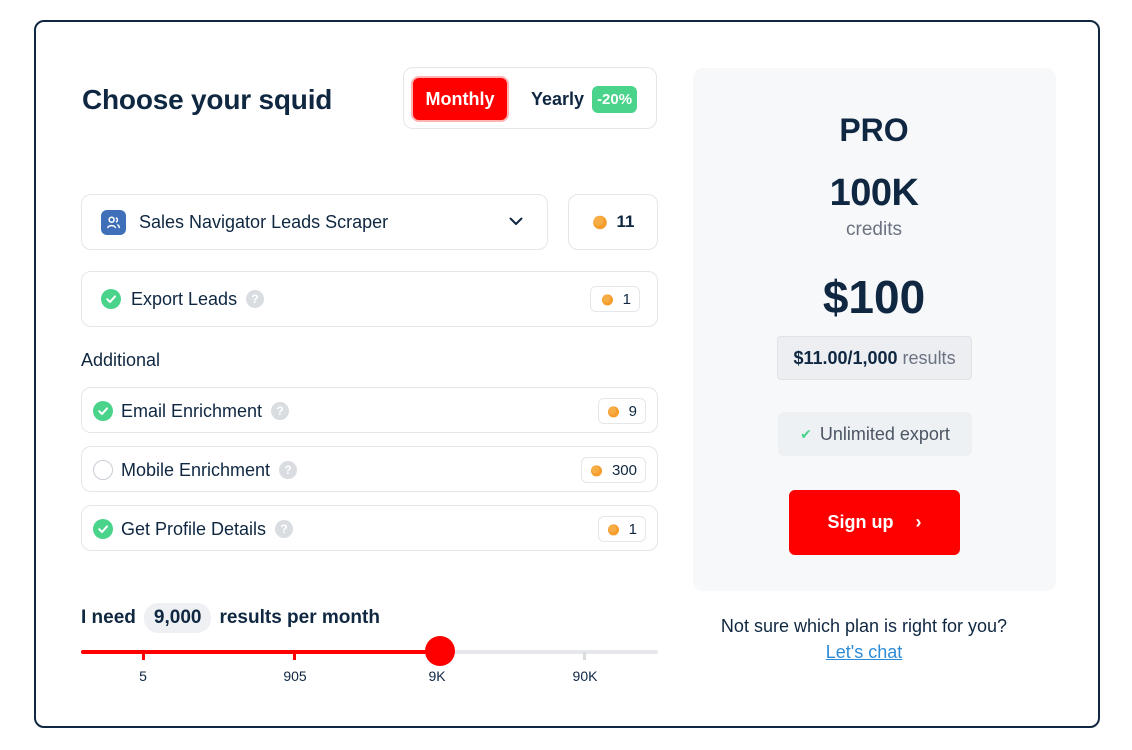  I want to click on billing-toggle: Monthly Yearly -20%, so click(530, 98).